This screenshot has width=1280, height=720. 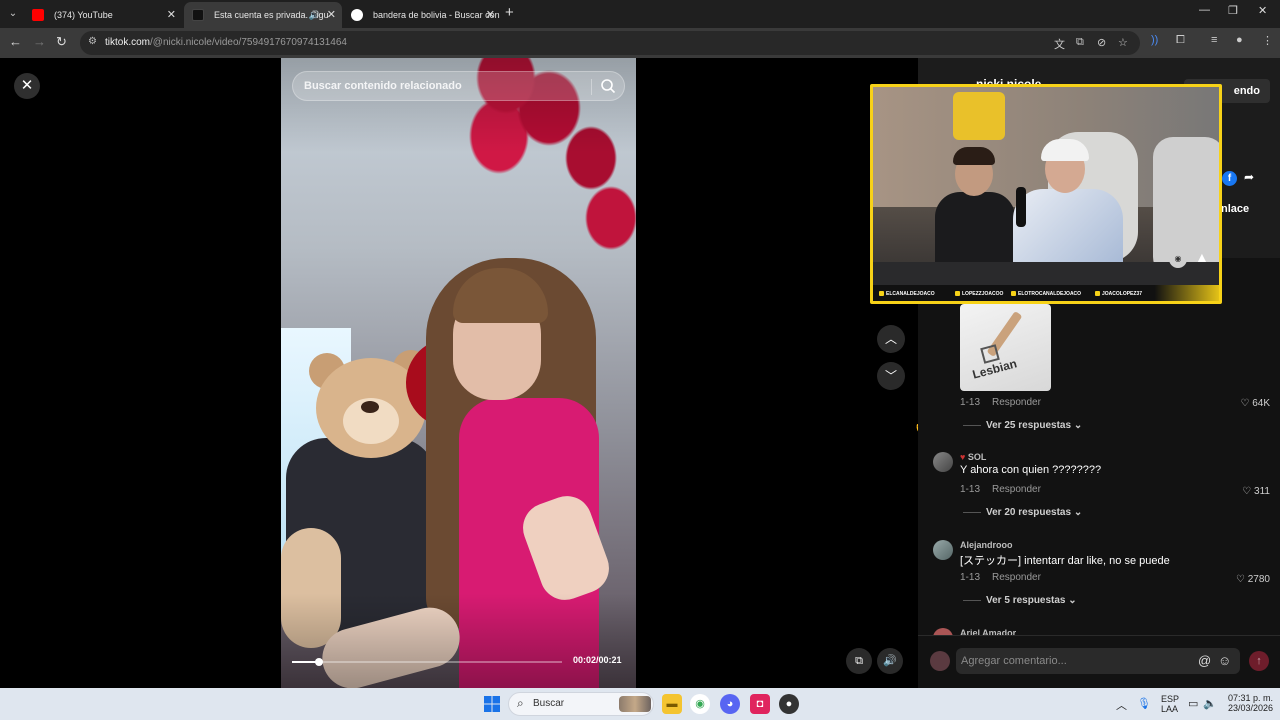 I want to click on related-search-input: Buscar contenido relacionado, so click(x=458, y=86).